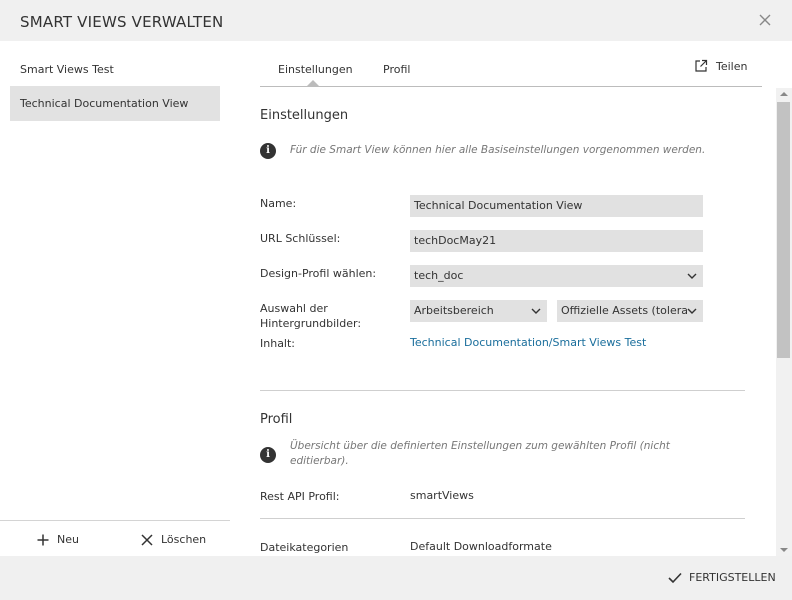  Describe the element at coordinates (278, 203) in the screenshot. I see `name-label: Name:` at that location.